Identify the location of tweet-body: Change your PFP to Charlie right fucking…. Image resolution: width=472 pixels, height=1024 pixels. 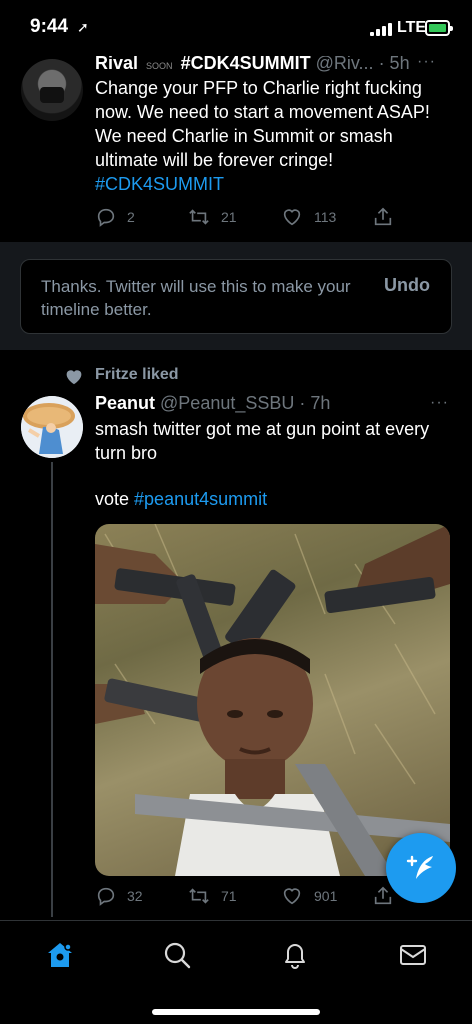
(262, 124).